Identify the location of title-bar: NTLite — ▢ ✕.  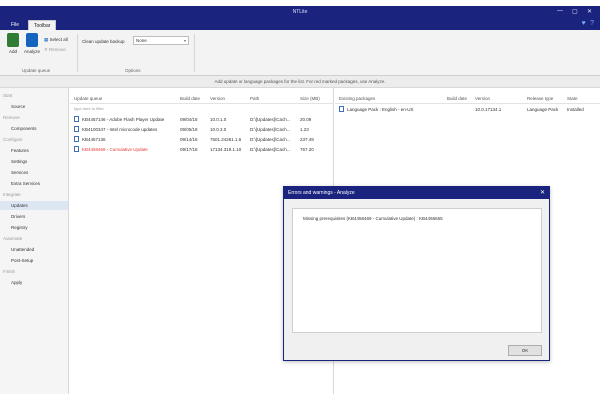
(300, 12).